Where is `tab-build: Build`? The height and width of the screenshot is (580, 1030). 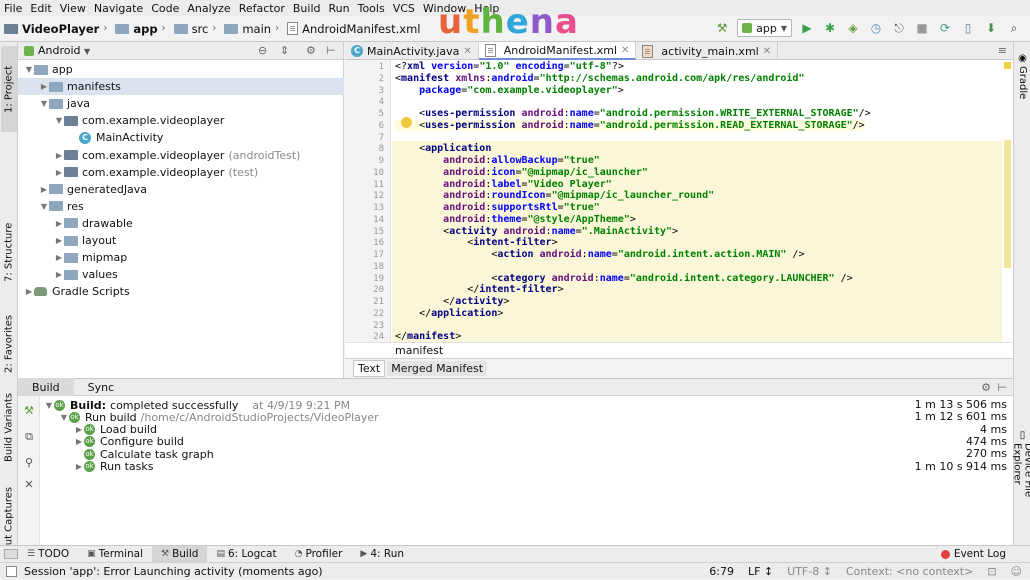 tab-build: Build is located at coordinates (46, 387).